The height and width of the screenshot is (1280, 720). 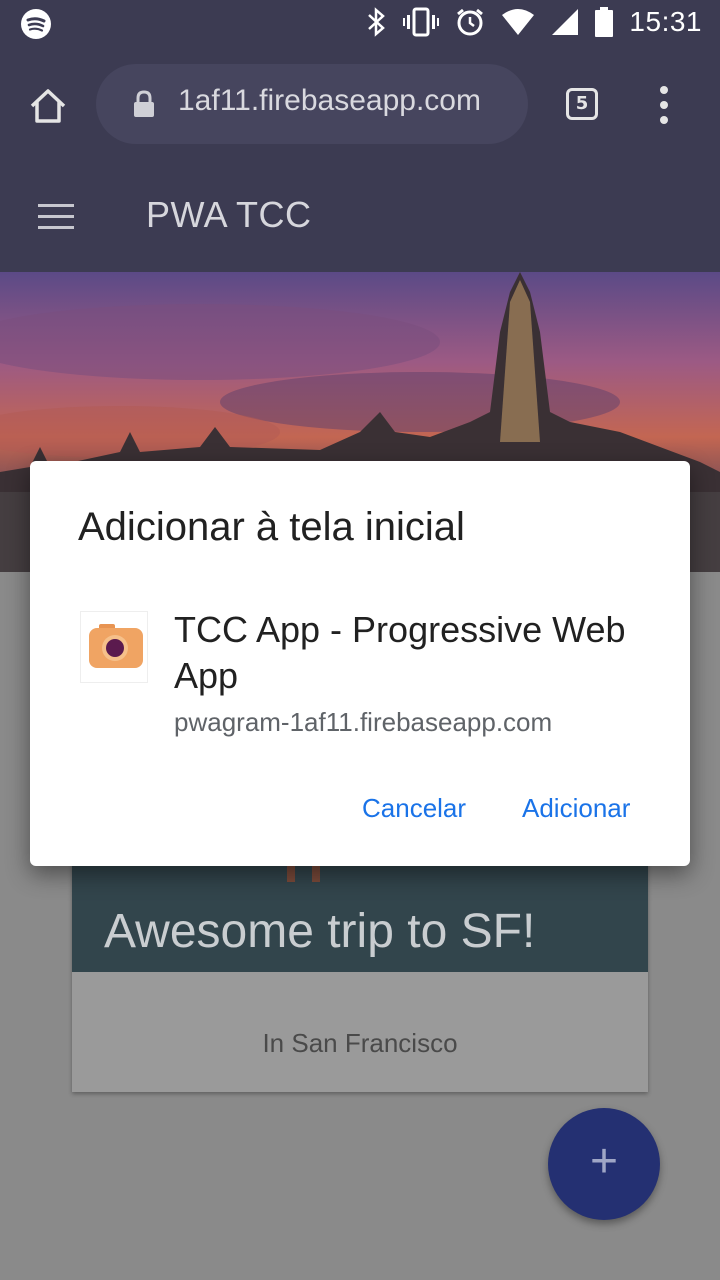 I want to click on overflow-menu-icon, so click(x=664, y=108).